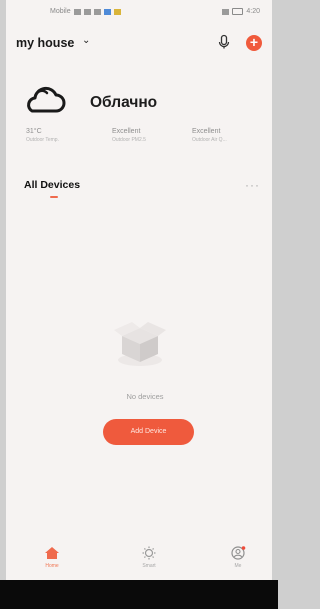  What do you see at coordinates (52, 566) in the screenshot?
I see `tab-label: Home` at bounding box center [52, 566].